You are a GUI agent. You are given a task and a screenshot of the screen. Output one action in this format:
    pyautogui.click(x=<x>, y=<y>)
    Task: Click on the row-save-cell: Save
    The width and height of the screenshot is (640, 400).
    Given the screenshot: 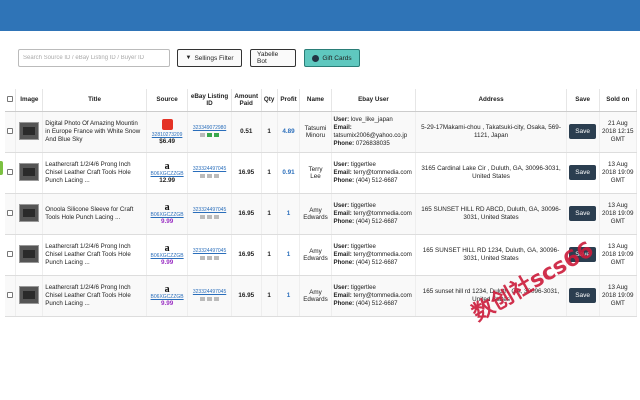 What is the action you would take?
    pyautogui.click(x=583, y=173)
    